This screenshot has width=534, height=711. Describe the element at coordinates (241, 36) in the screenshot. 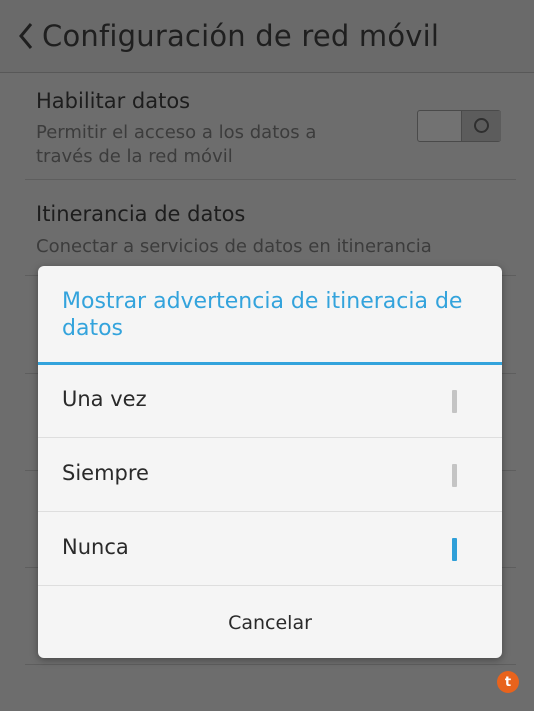

I see `page-title: Configuración de red móvil` at that location.